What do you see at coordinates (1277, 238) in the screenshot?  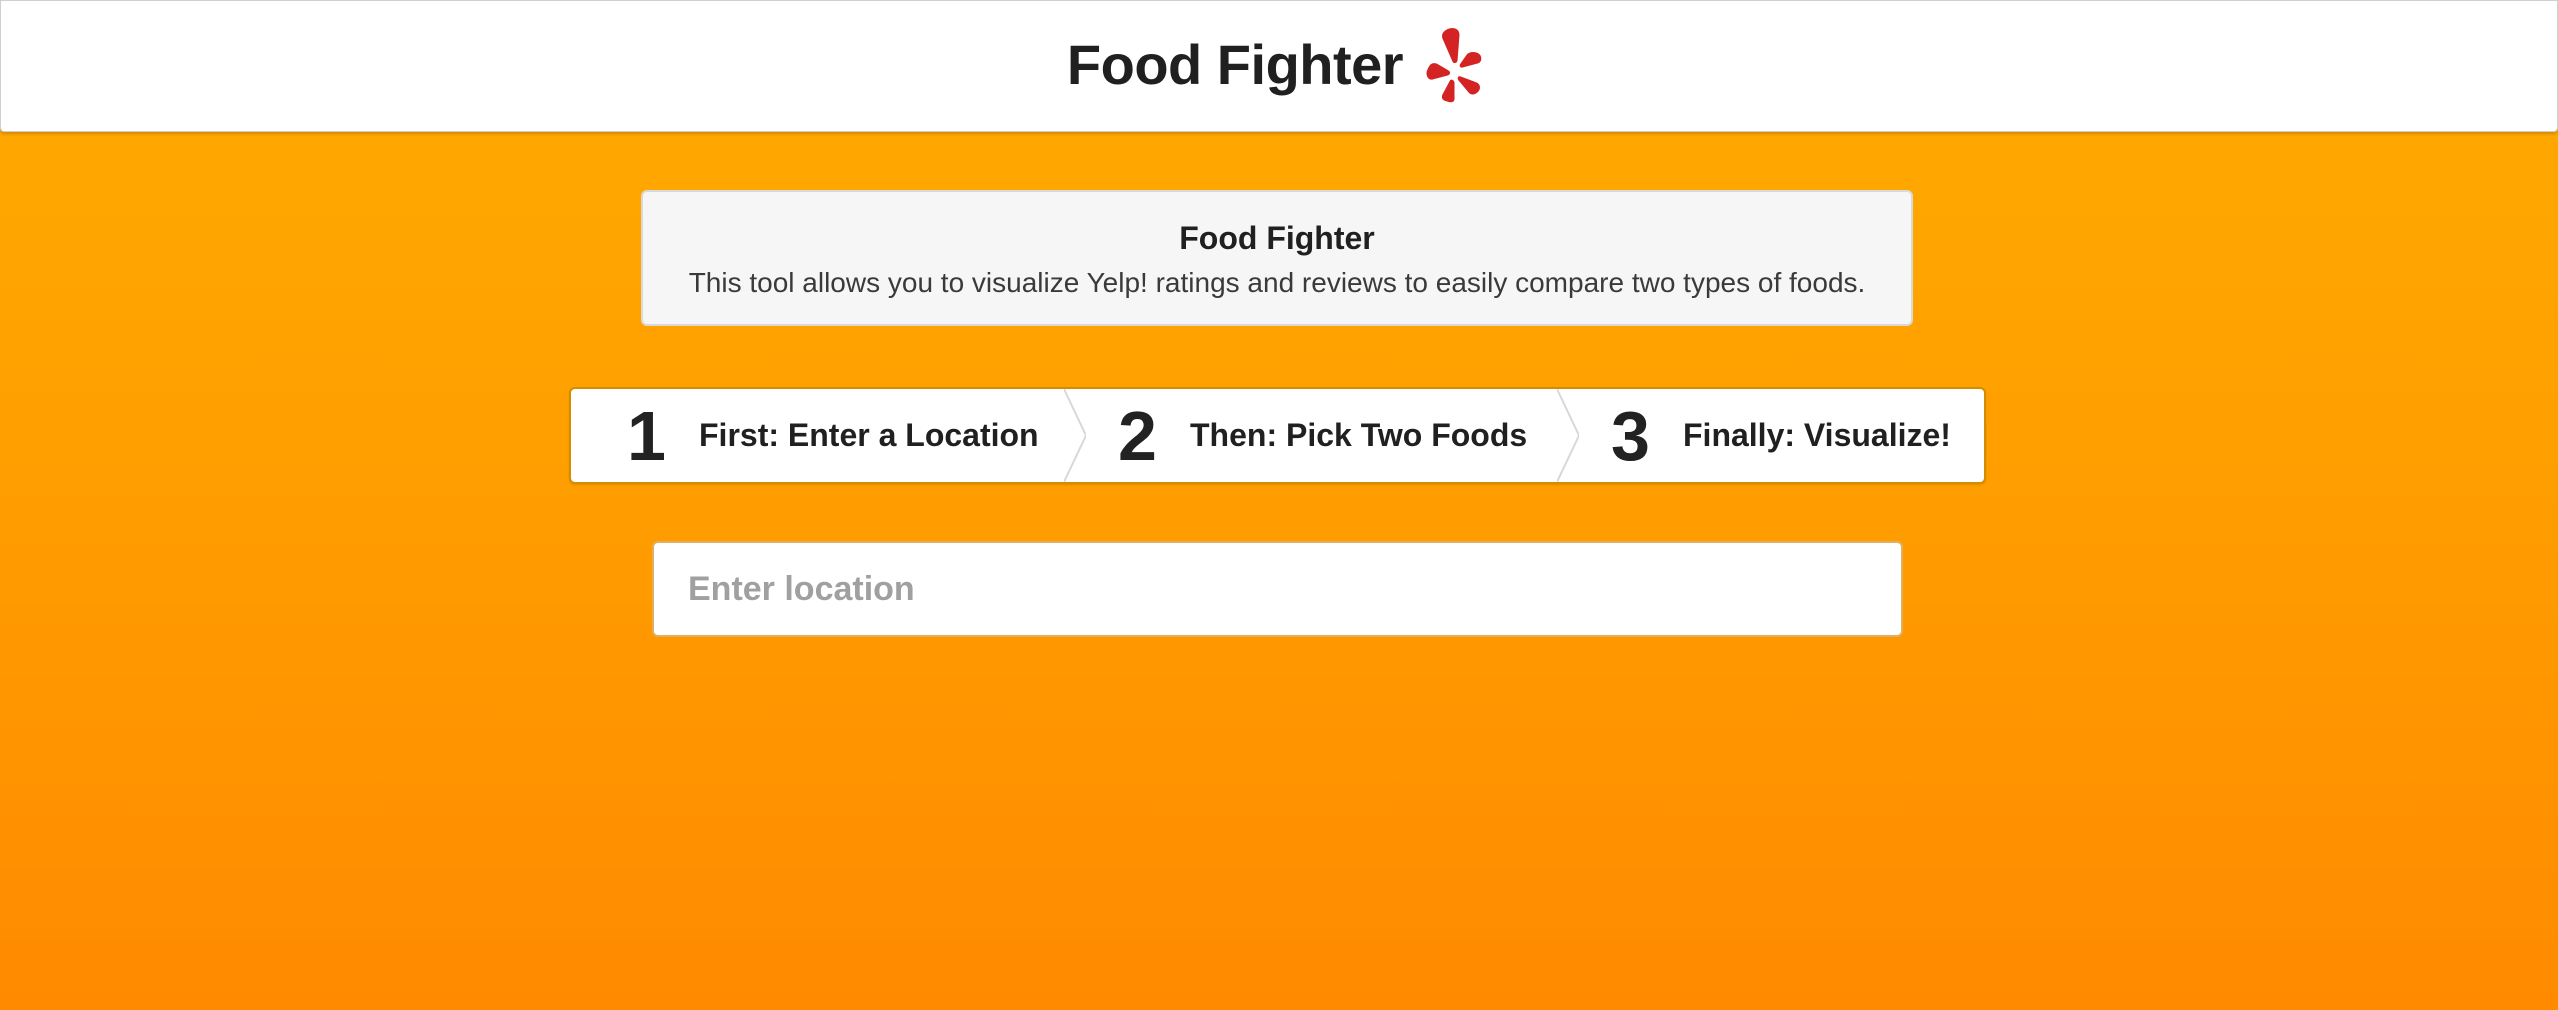 I see `intro-title: Food Fighter` at bounding box center [1277, 238].